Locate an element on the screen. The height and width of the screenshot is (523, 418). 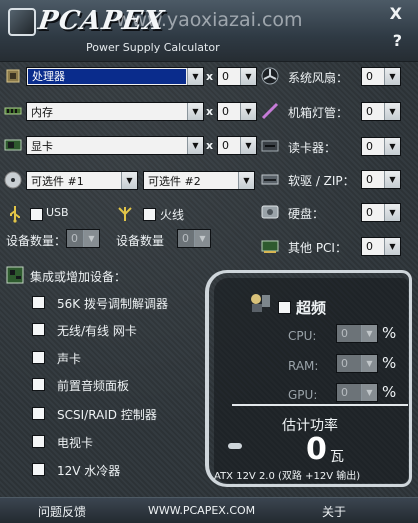
psu-standard-label: ATX 12V 2.0 (双路 +12V 输出) is located at coordinates (287, 476).